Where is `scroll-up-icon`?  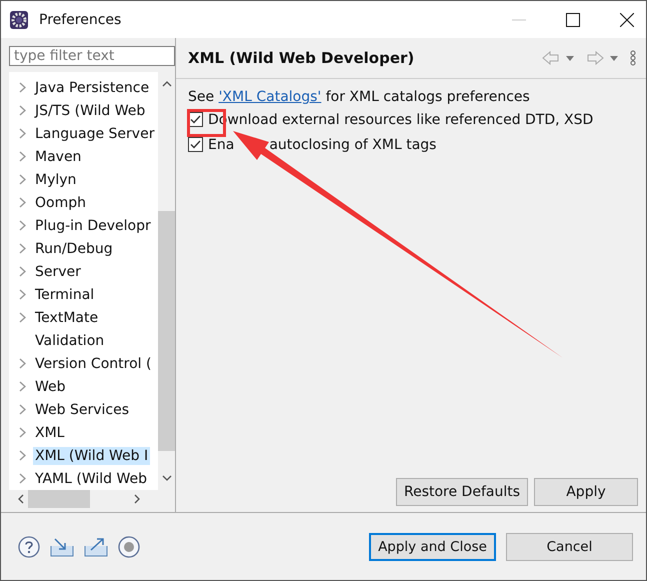 scroll-up-icon is located at coordinates (167, 83).